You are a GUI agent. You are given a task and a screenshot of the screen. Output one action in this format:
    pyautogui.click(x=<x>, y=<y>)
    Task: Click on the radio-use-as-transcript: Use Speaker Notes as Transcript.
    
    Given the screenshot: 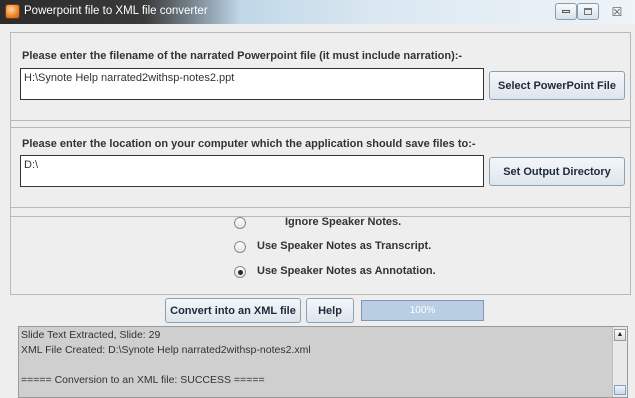 What is the action you would take?
    pyautogui.click(x=344, y=248)
    